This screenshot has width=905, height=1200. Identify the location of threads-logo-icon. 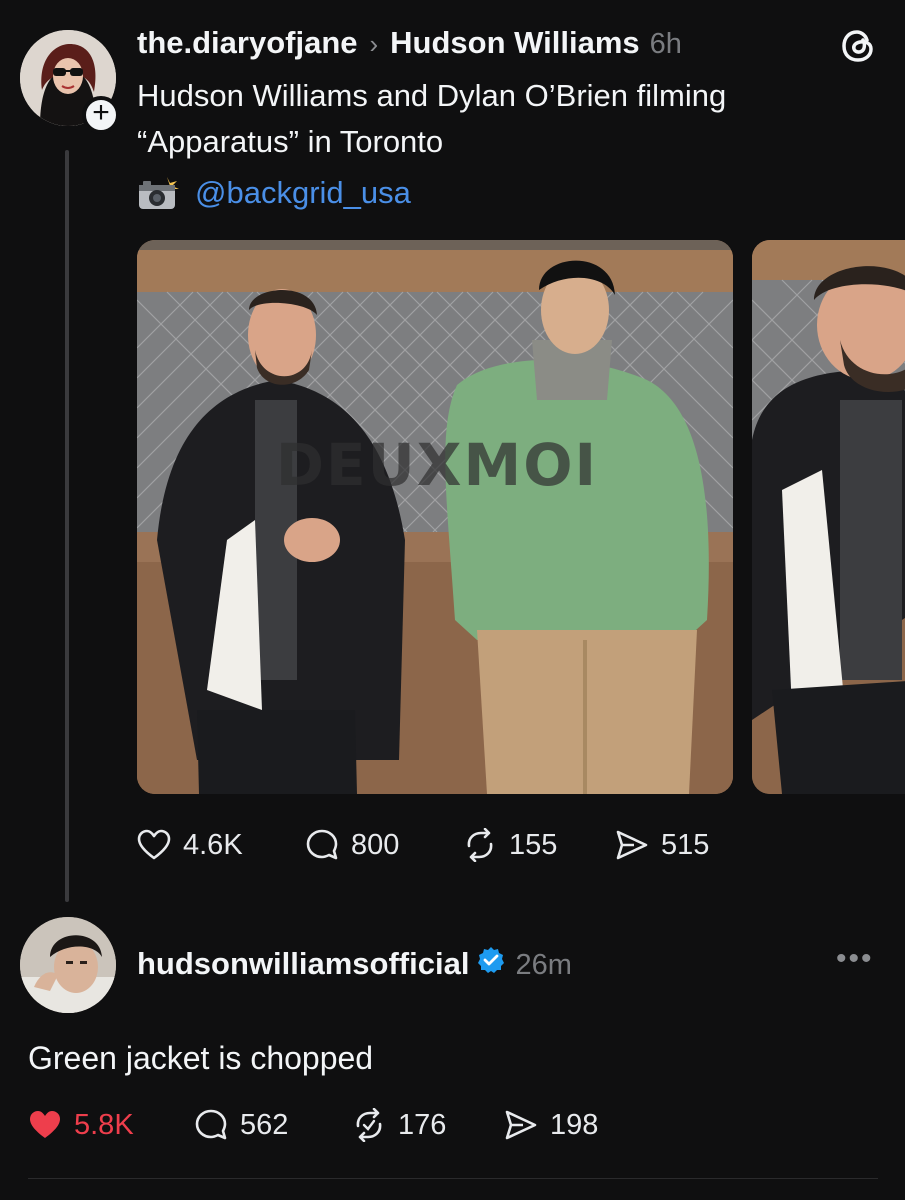
(858, 46).